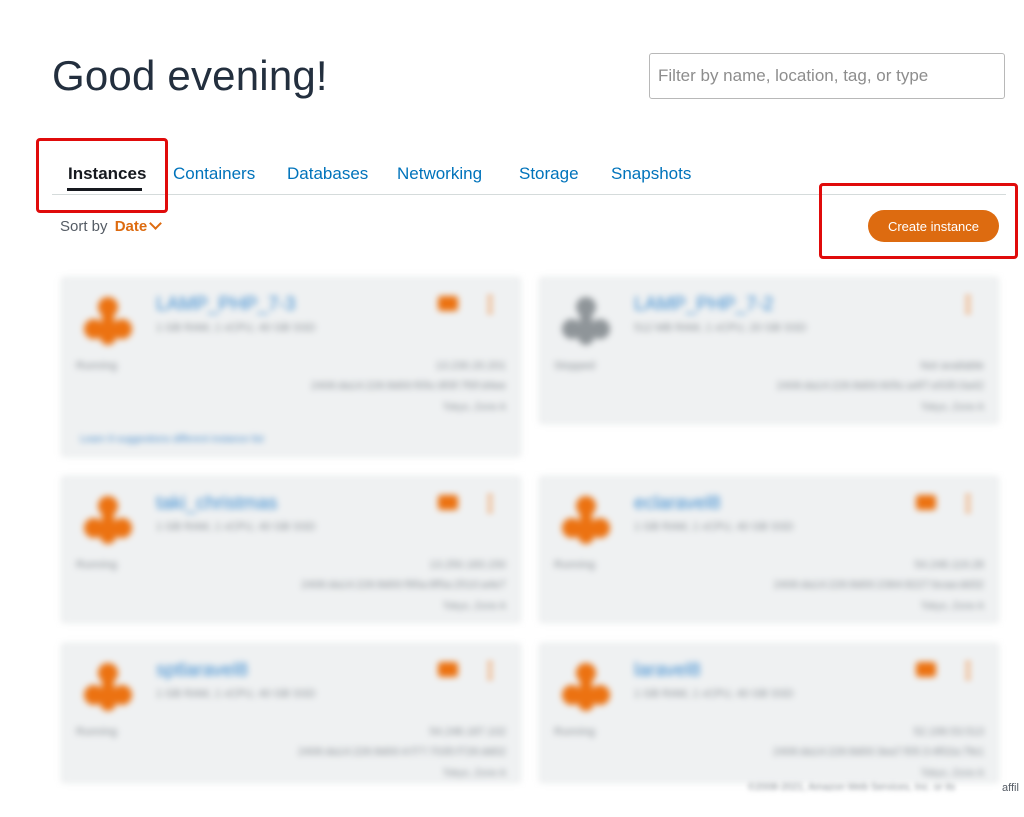 The height and width of the screenshot is (817, 1024). What do you see at coordinates (470, 366) in the screenshot?
I see `instance-ip: 13.230.20.201` at bounding box center [470, 366].